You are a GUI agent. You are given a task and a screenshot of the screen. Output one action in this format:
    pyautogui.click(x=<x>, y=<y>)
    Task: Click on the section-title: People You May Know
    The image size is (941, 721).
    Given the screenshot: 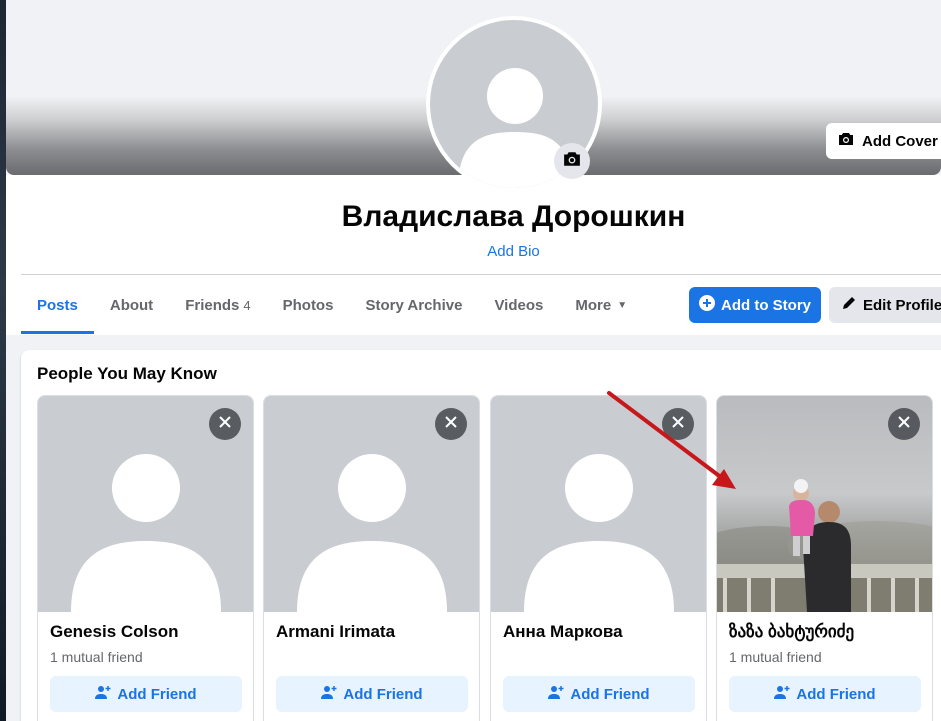 What is the action you would take?
    pyautogui.click(x=127, y=373)
    